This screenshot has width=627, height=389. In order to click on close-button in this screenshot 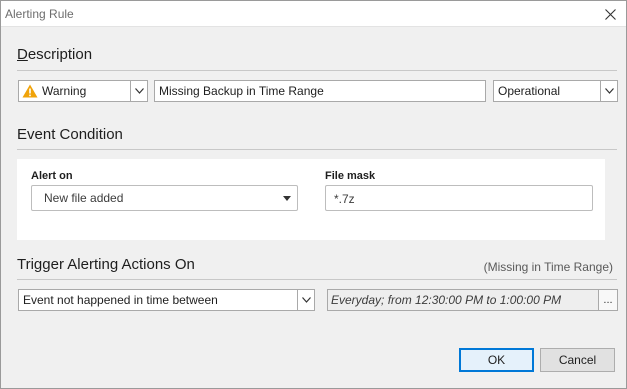, I will do `click(610, 14)`.